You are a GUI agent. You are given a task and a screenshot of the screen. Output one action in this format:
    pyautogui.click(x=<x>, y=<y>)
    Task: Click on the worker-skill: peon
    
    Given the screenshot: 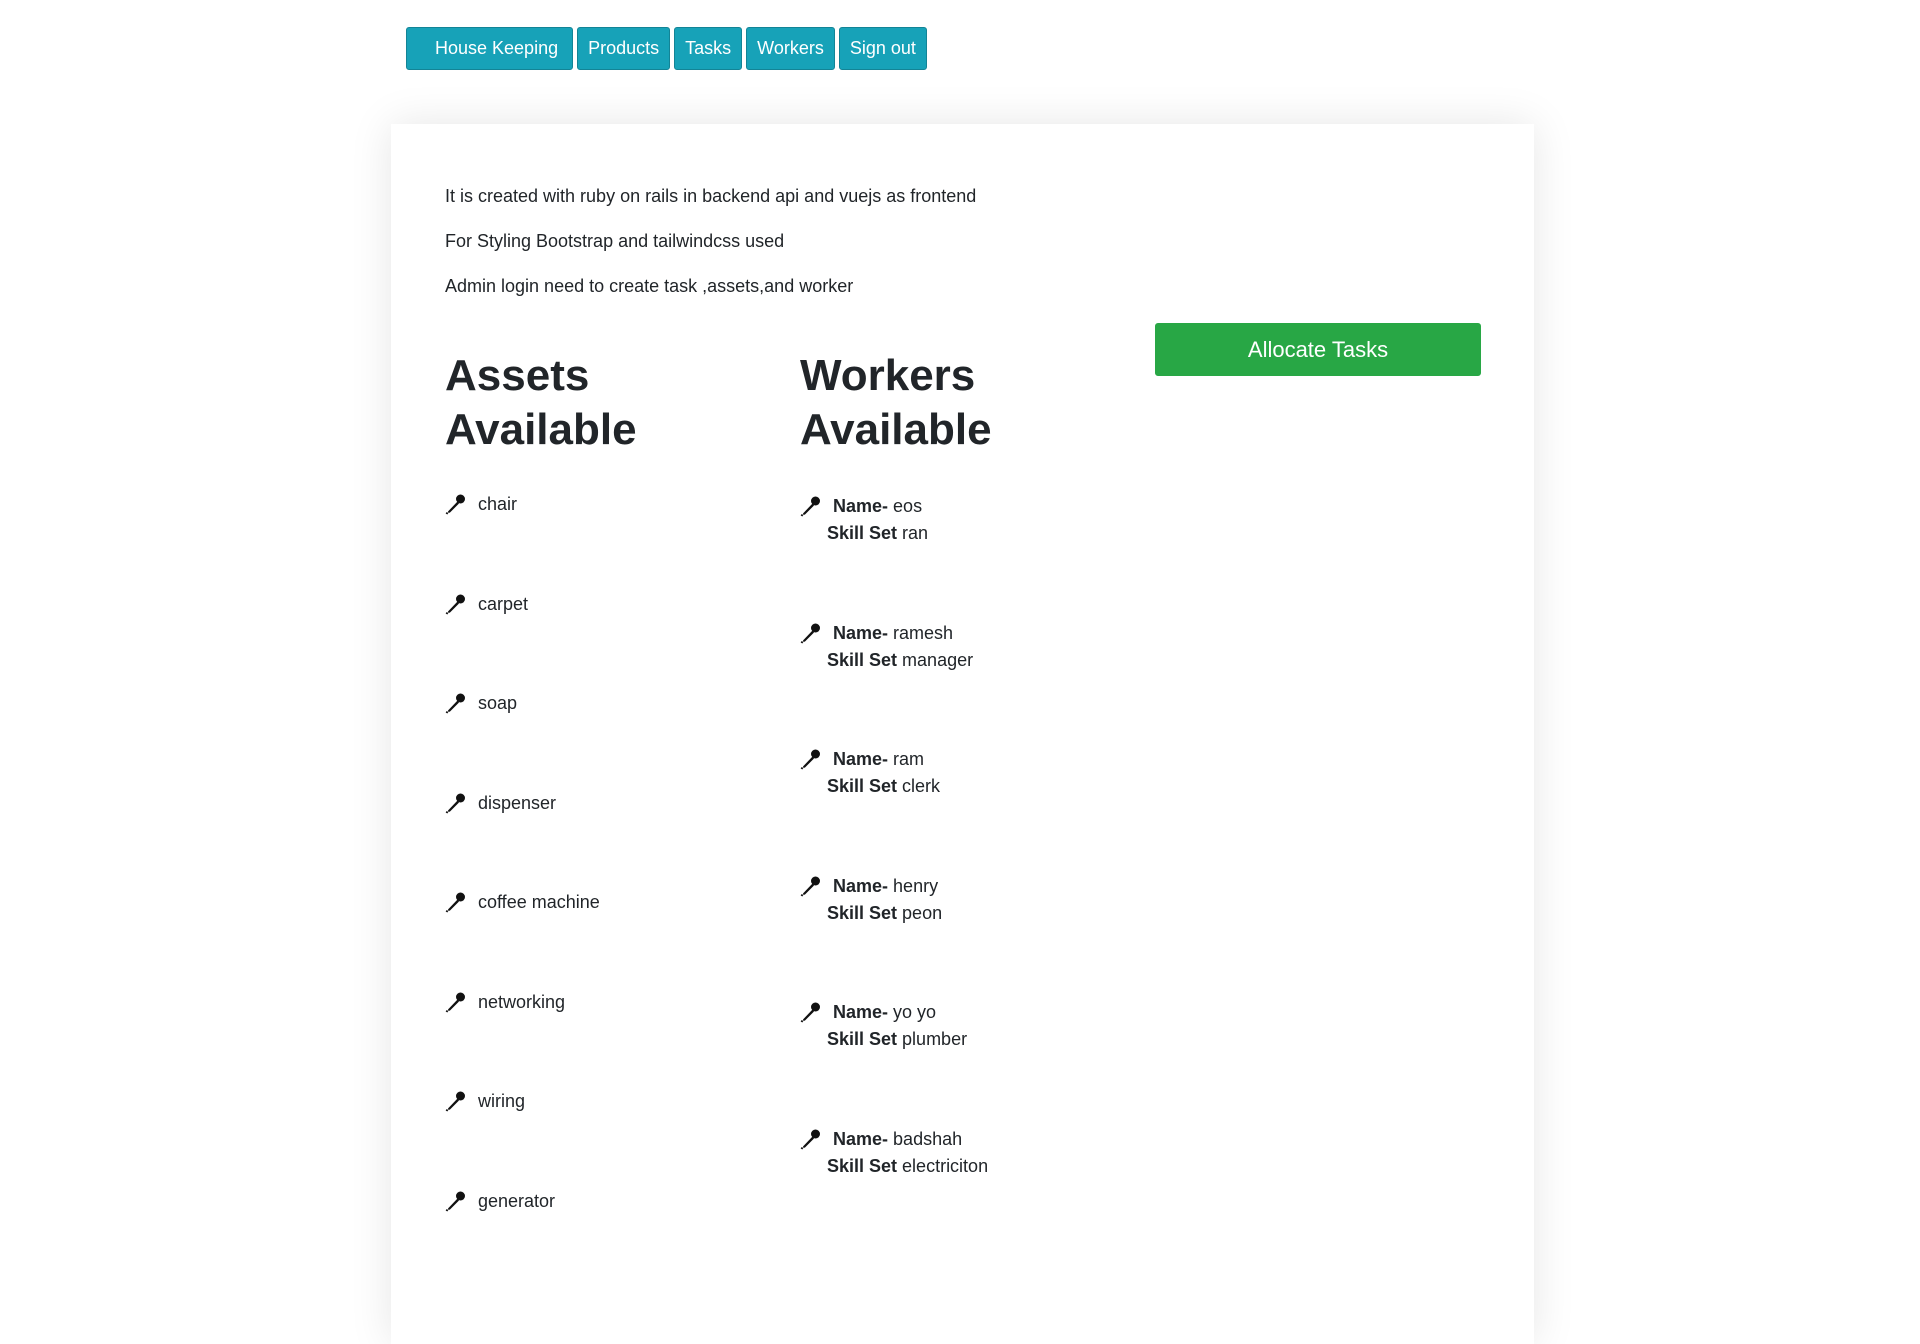 What is the action you would take?
    pyautogui.click(x=922, y=912)
    